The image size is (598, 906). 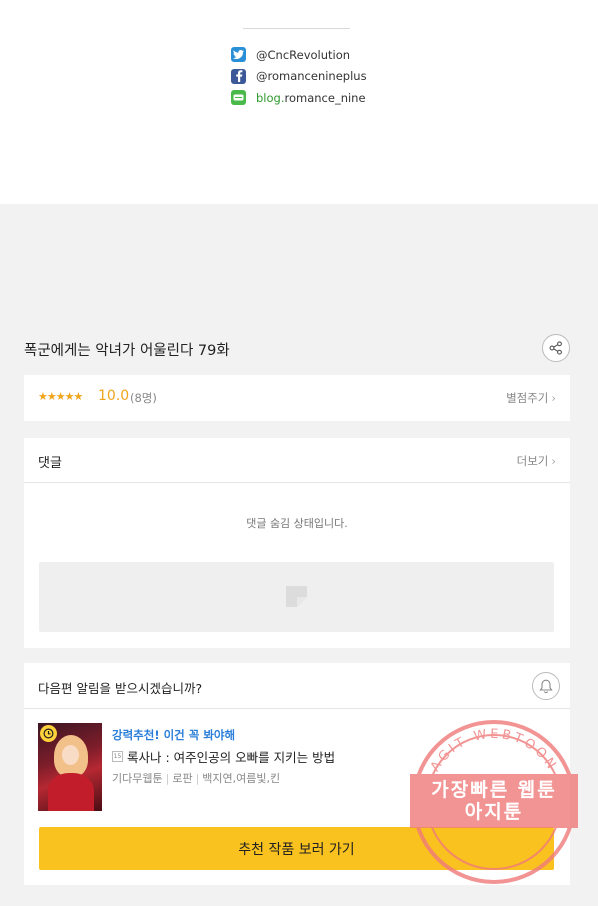 I want to click on blog-icon, so click(x=238, y=98).